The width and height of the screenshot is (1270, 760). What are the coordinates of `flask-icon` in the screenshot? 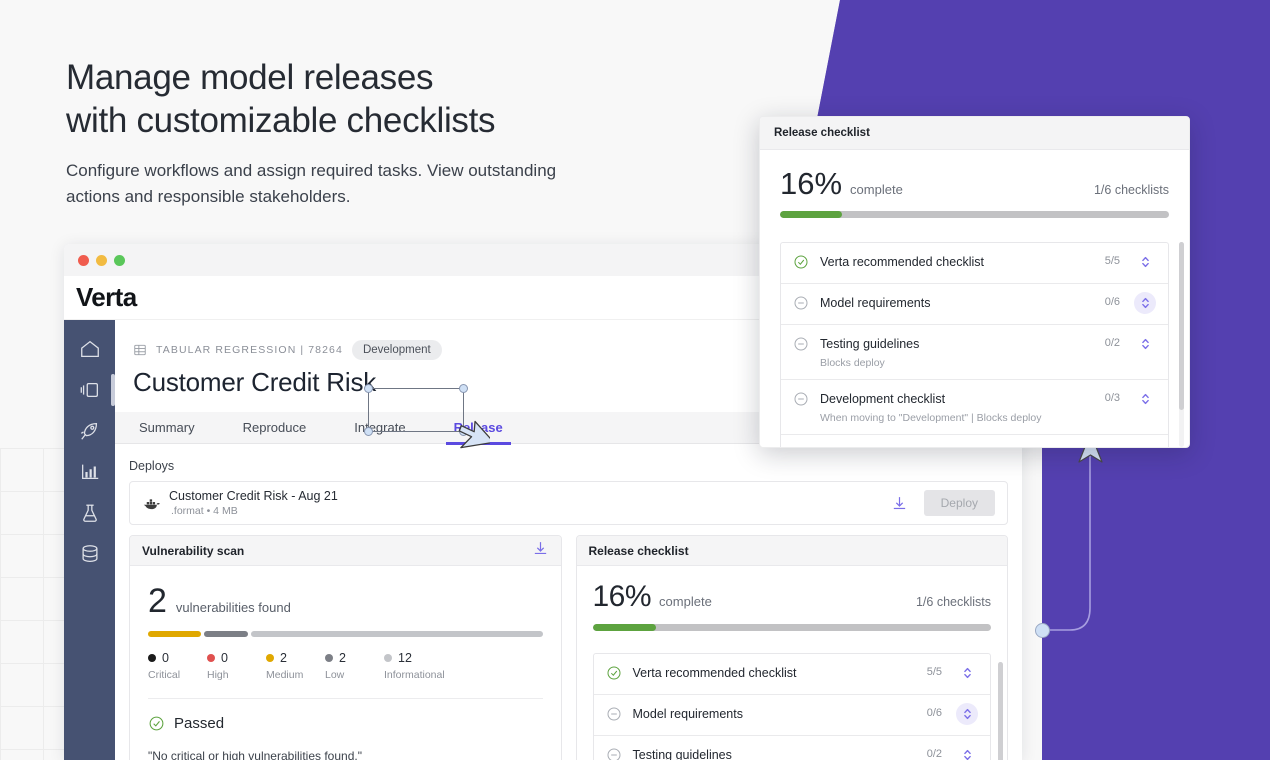 It's located at (90, 513).